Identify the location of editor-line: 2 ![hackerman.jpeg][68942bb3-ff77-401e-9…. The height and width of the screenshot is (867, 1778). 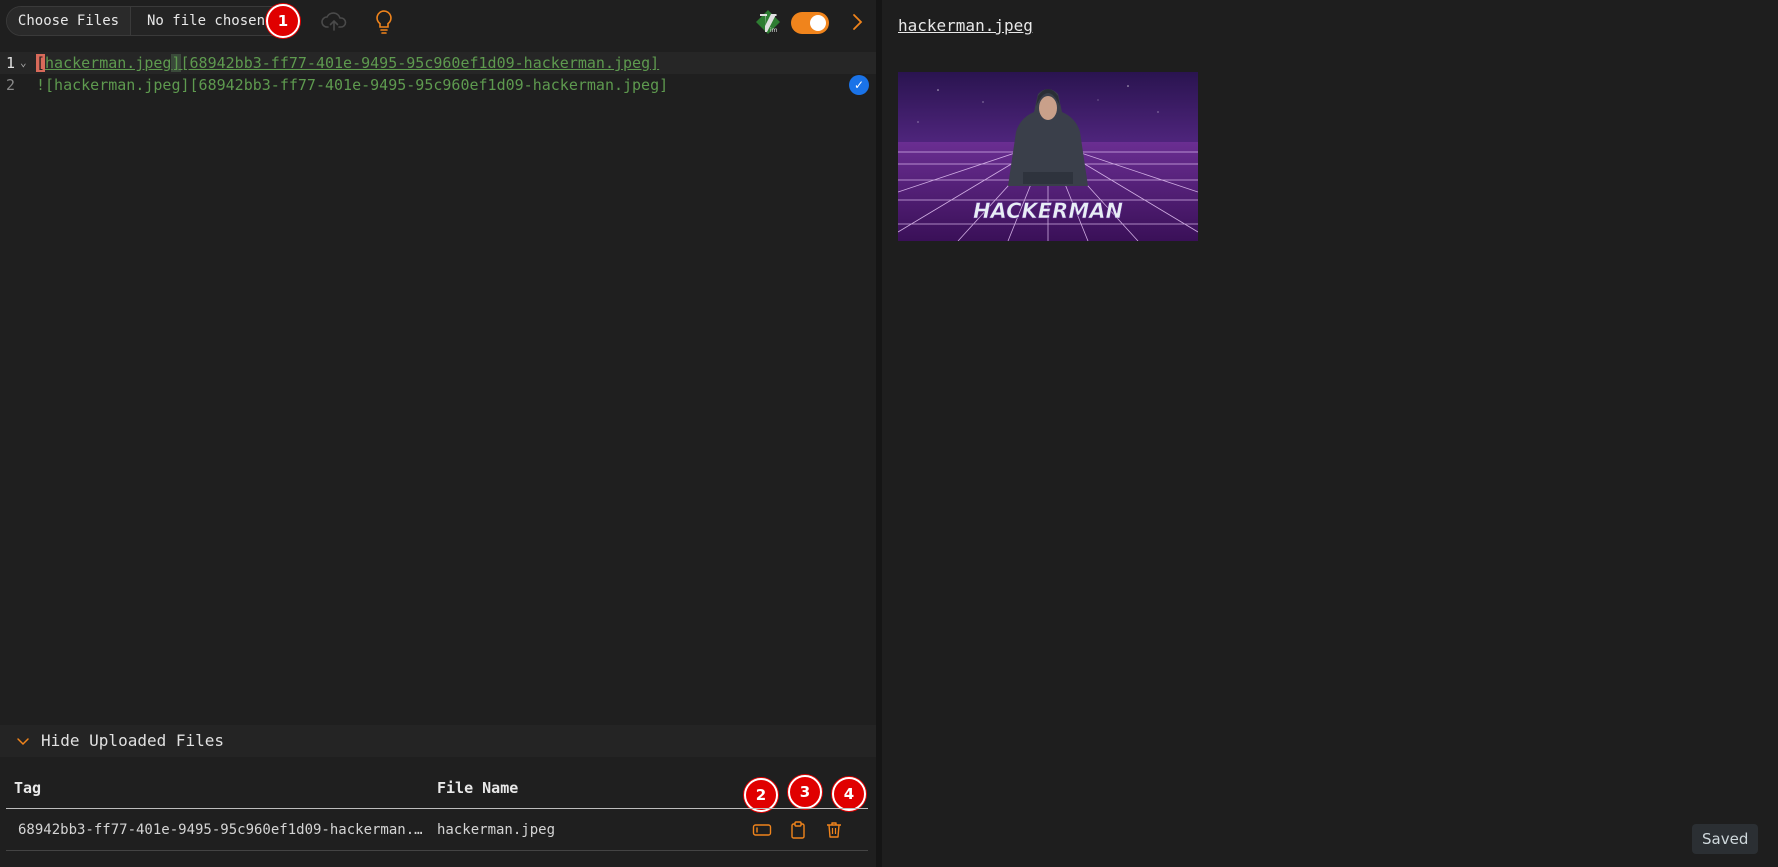
(438, 85).